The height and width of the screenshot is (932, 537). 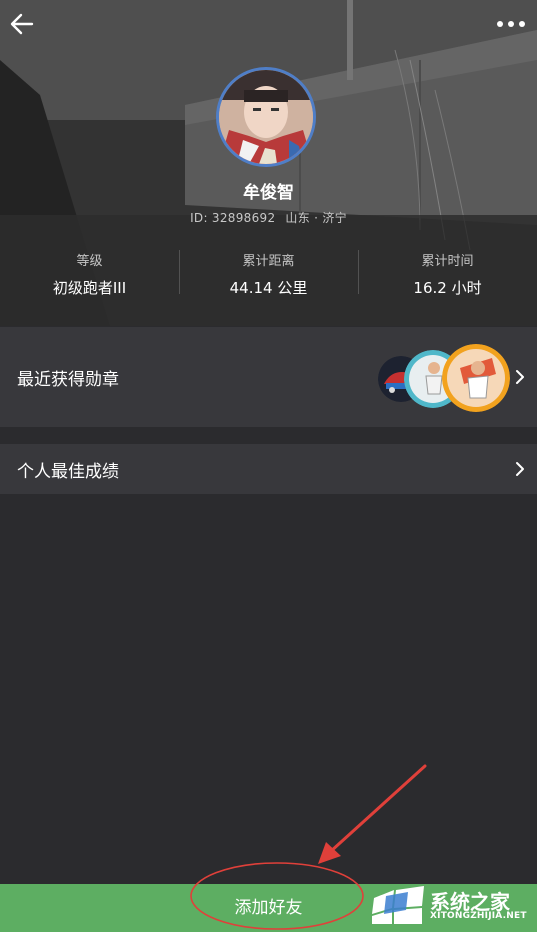 I want to click on badge-stack, so click(x=445, y=379).